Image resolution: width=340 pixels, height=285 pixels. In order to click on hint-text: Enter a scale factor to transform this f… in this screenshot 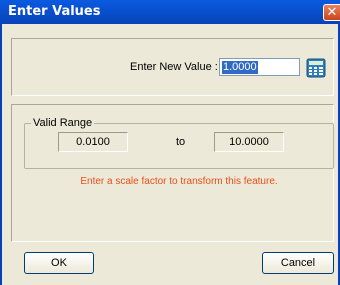, I will do `click(179, 181)`.